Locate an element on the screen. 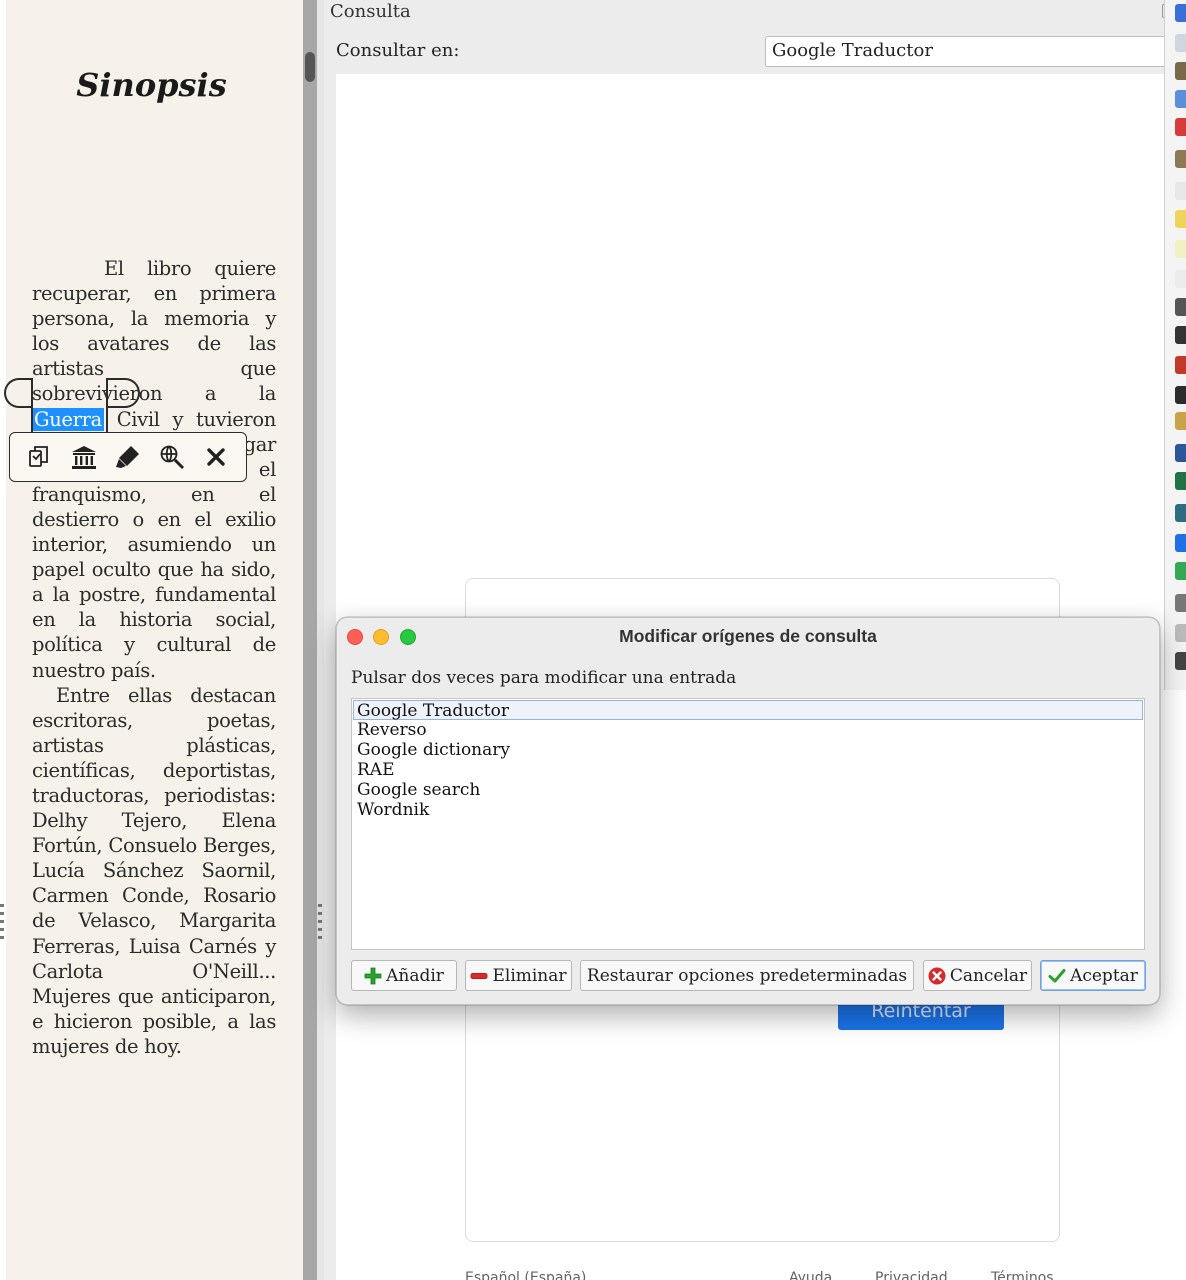  reader-left-edge is located at coordinates (3, 640).